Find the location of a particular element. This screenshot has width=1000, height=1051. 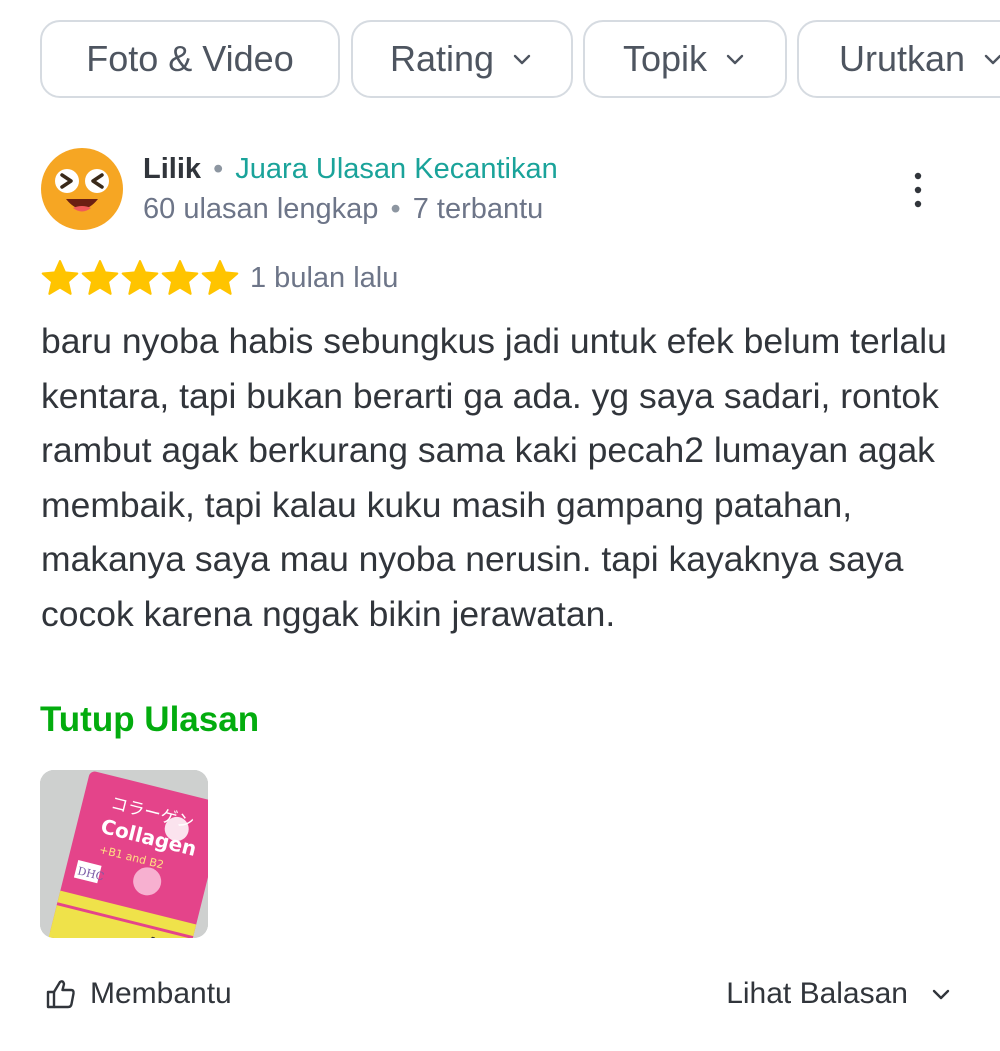

view-replies-button: Lihat Balasan is located at coordinates (839, 994).